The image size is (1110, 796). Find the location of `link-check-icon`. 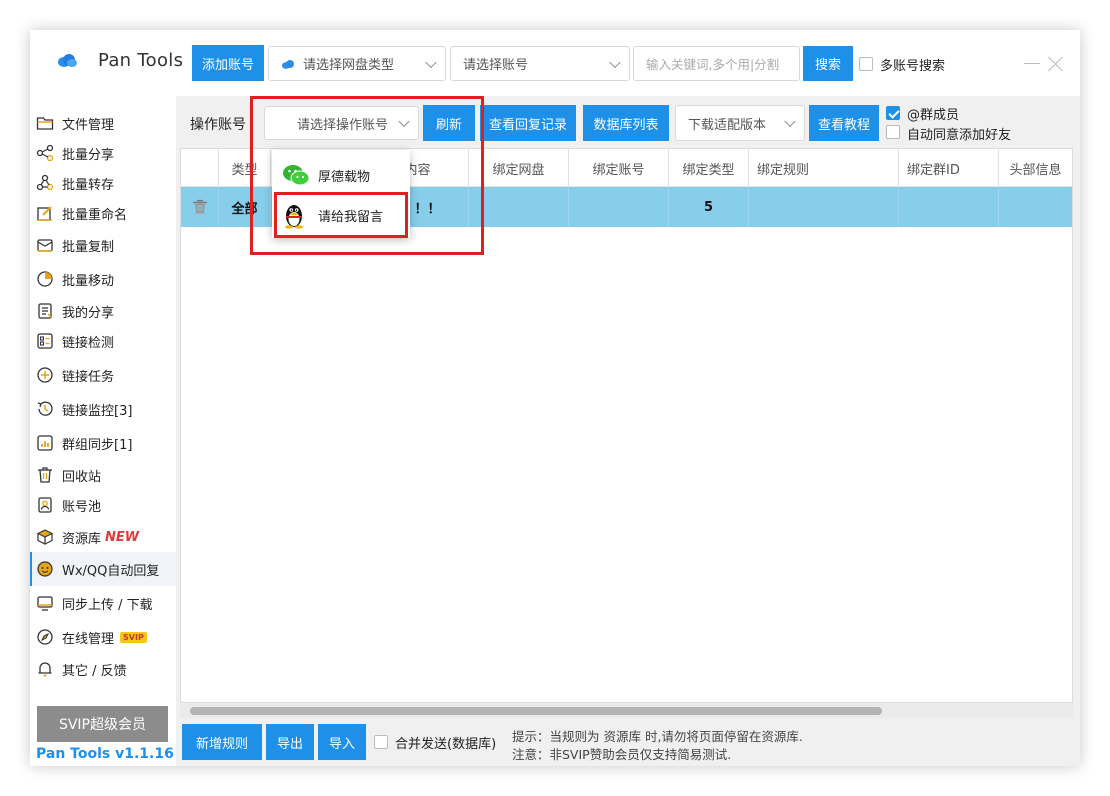

link-check-icon is located at coordinates (45, 341).